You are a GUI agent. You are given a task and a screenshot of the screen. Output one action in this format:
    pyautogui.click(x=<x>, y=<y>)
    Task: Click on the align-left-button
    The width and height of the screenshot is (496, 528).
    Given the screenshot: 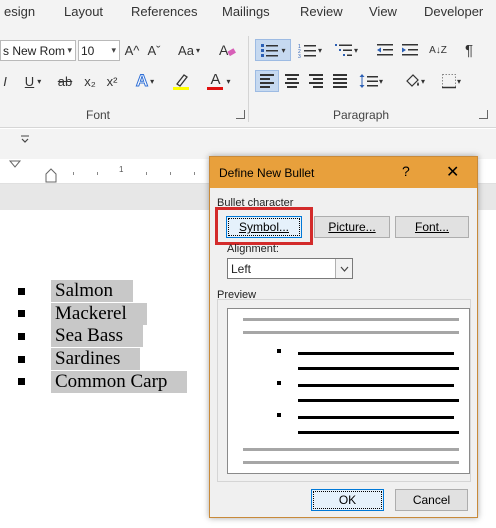 What is the action you would take?
    pyautogui.click(x=267, y=81)
    